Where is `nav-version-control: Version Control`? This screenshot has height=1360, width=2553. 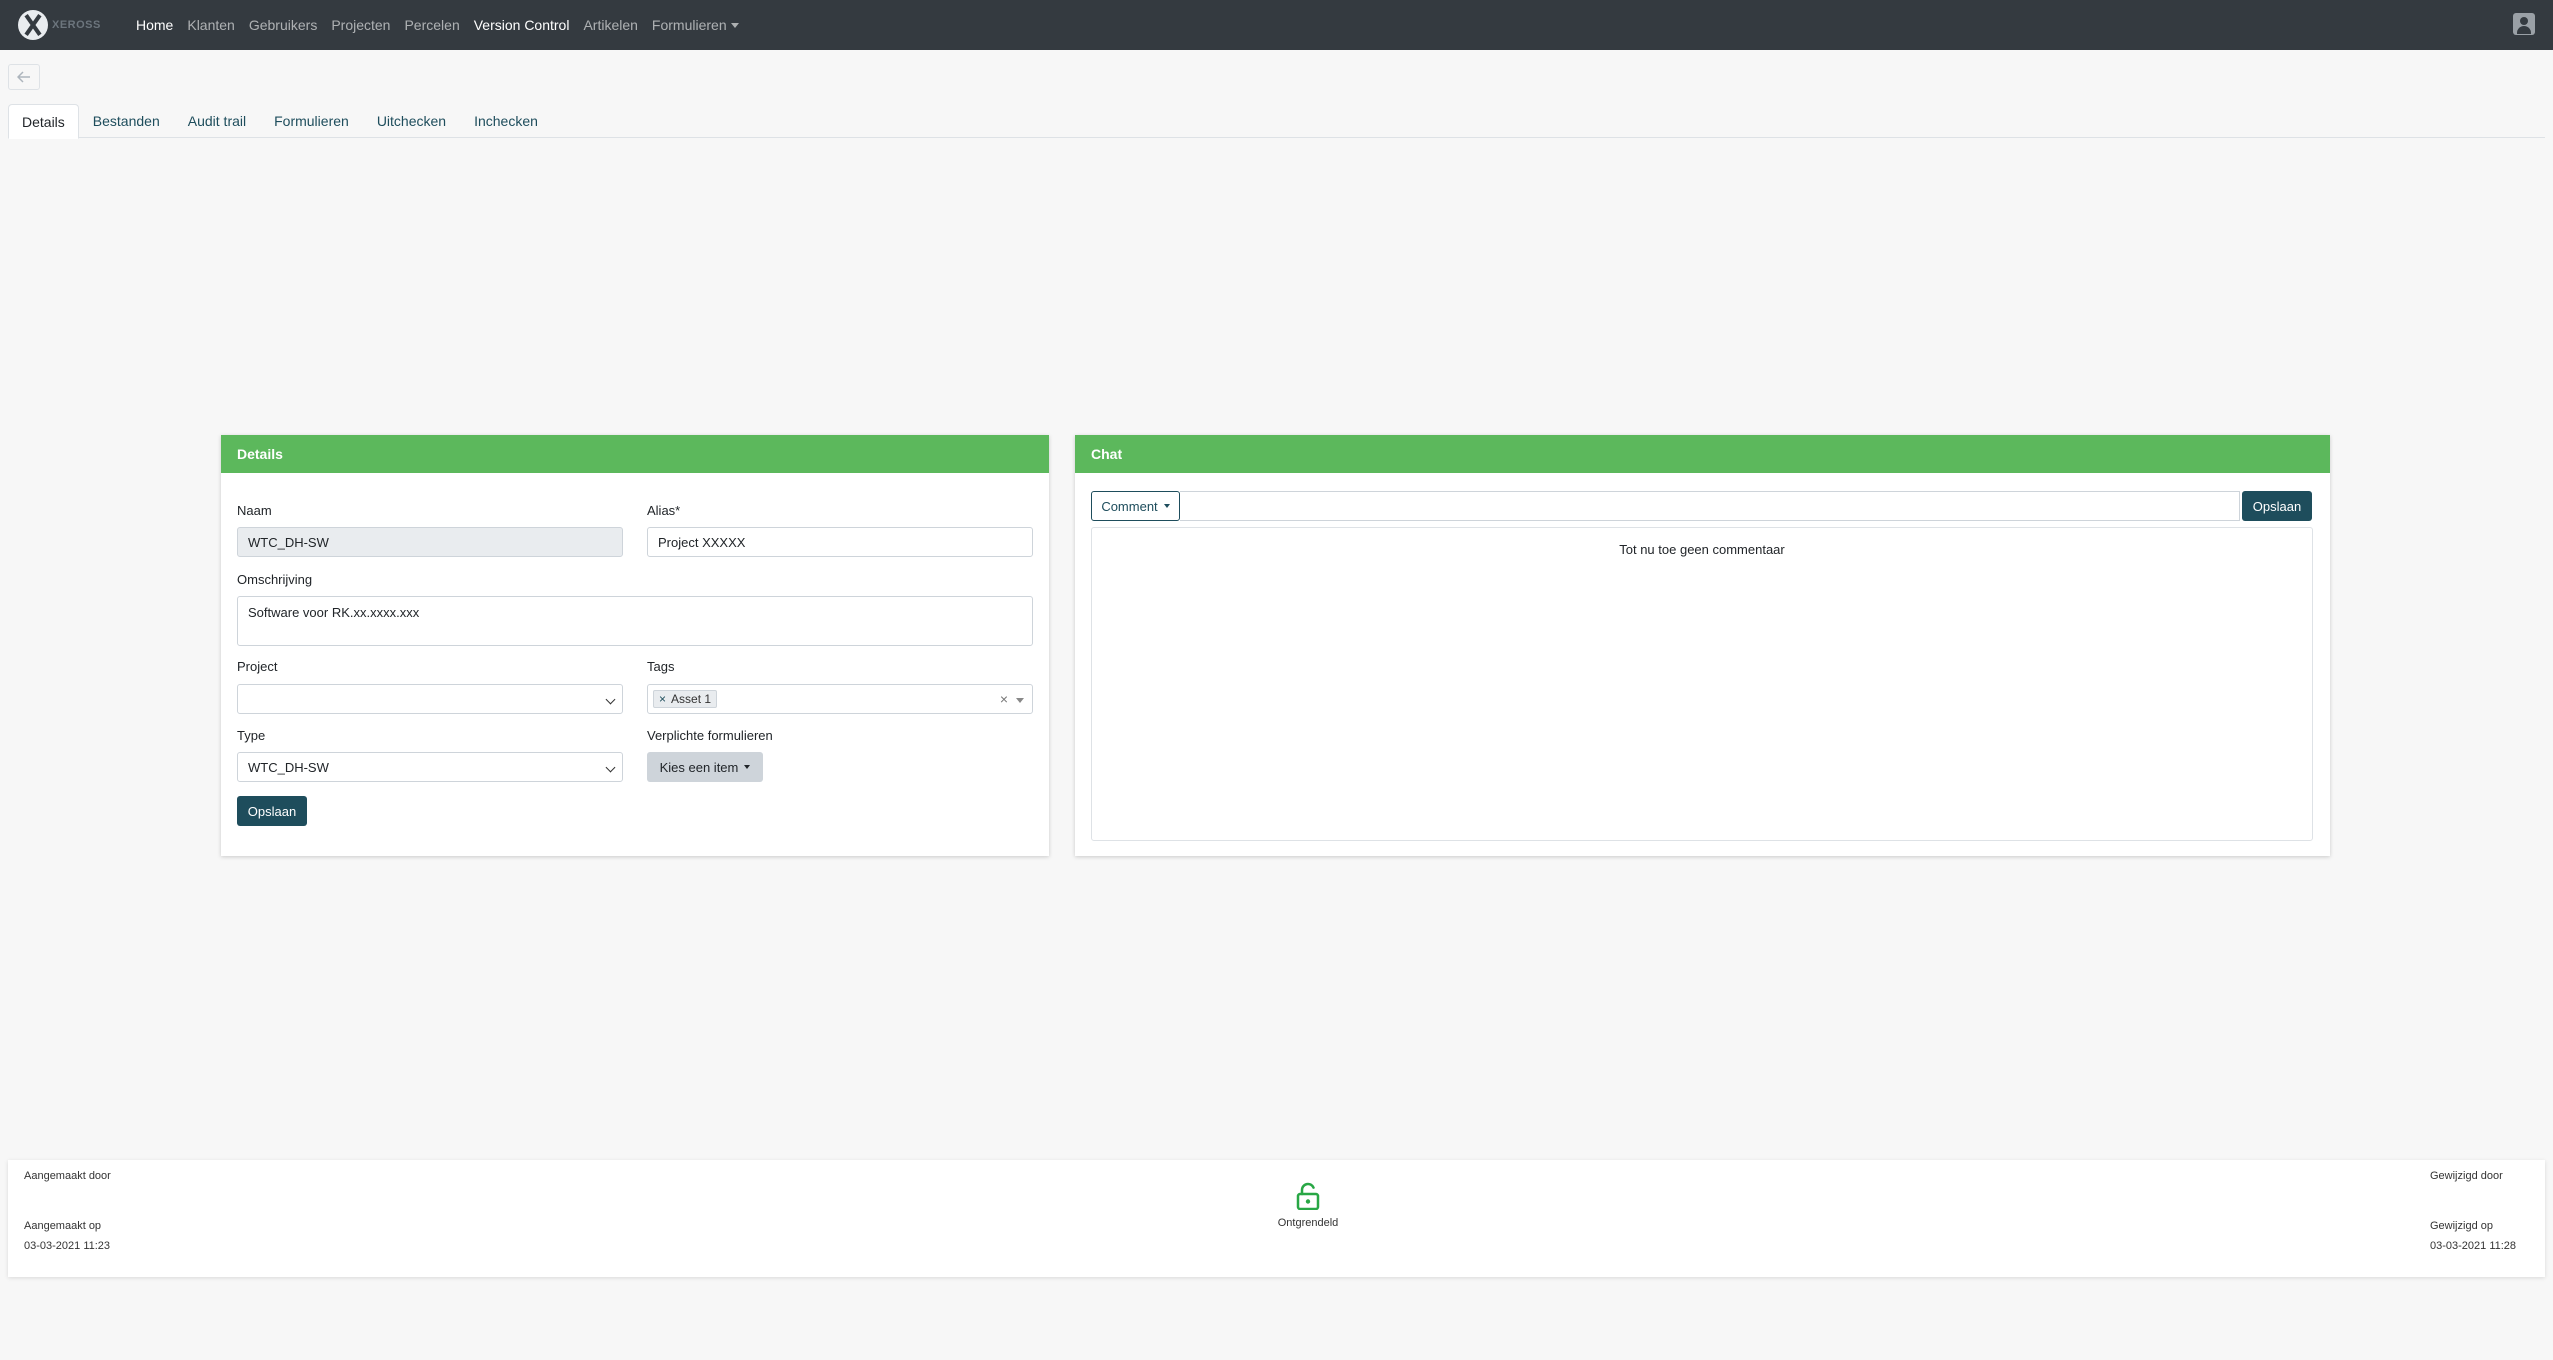 nav-version-control: Version Control is located at coordinates (522, 25).